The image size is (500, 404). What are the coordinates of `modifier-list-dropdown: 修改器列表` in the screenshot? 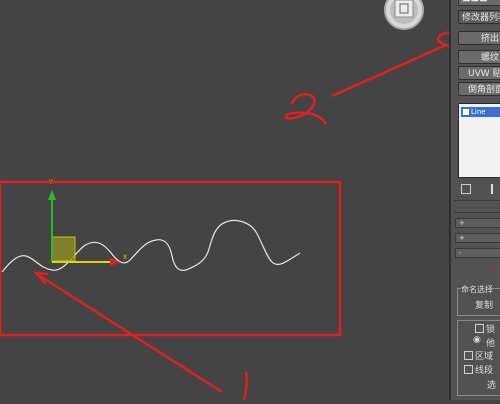 It's located at (479, 17).